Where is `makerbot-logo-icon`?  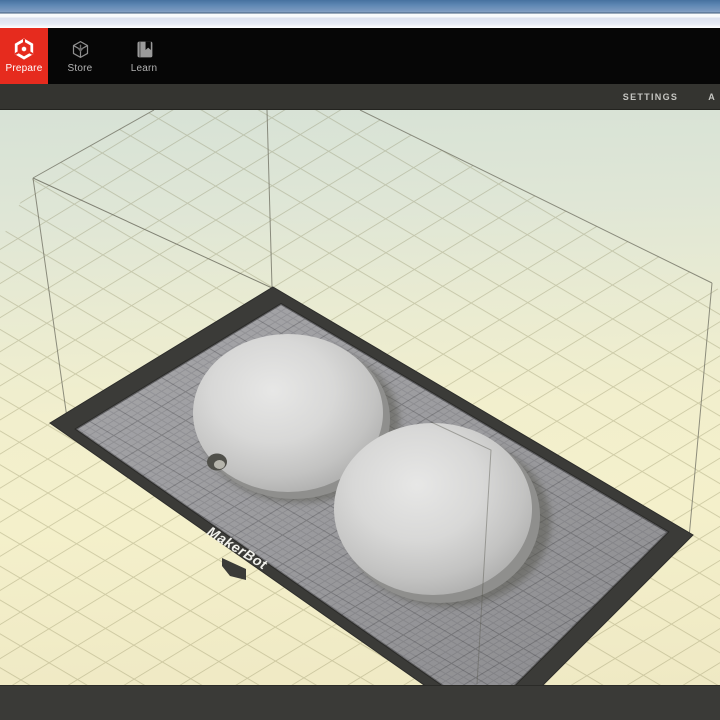
makerbot-logo-icon is located at coordinates (24, 49).